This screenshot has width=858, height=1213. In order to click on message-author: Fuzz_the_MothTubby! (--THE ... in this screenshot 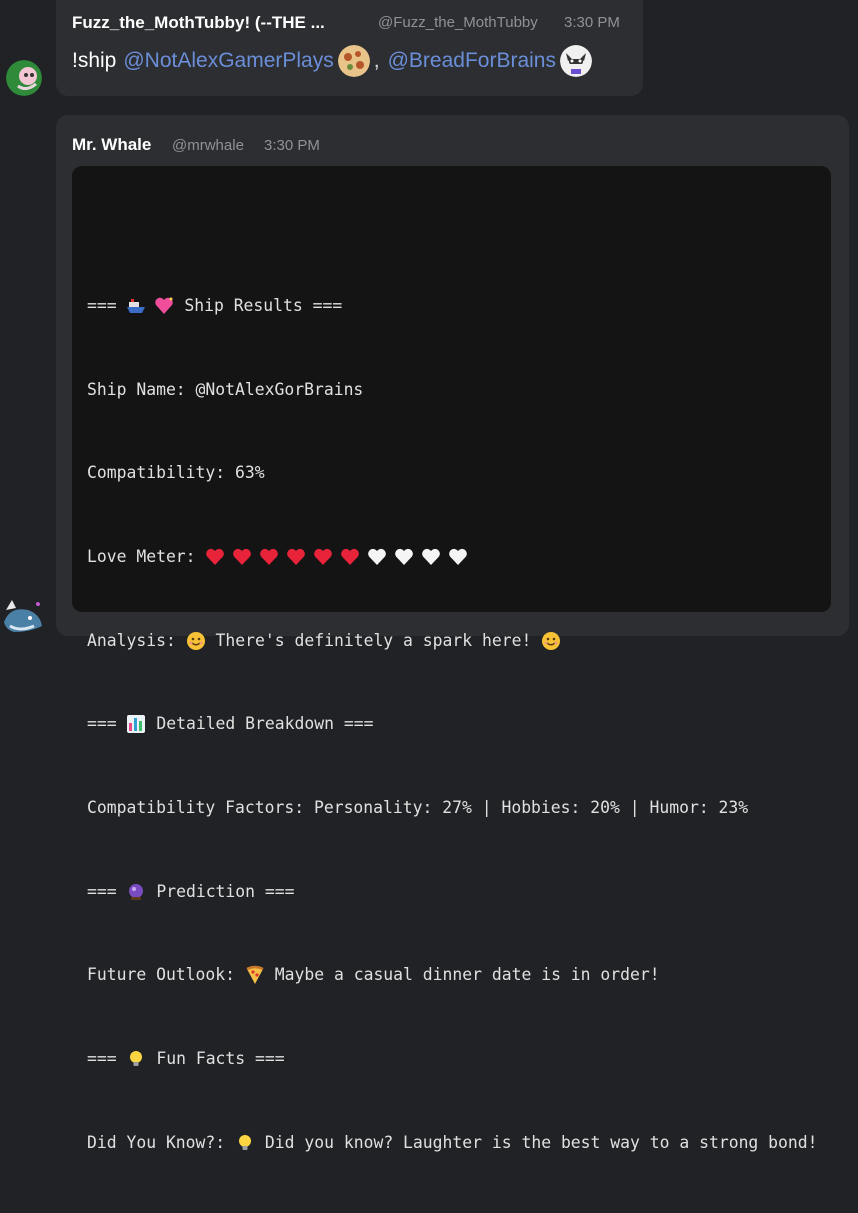, I will do `click(198, 23)`.